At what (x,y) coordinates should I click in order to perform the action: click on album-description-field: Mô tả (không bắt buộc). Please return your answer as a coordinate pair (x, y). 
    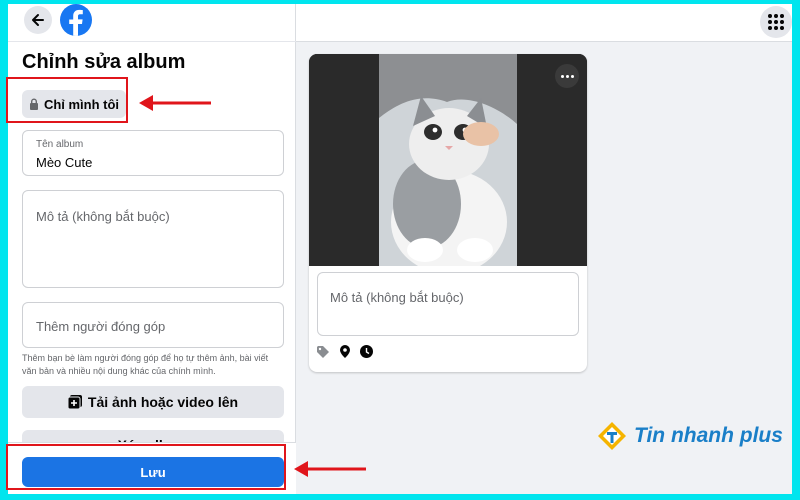
    Looking at the image, I should click on (153, 239).